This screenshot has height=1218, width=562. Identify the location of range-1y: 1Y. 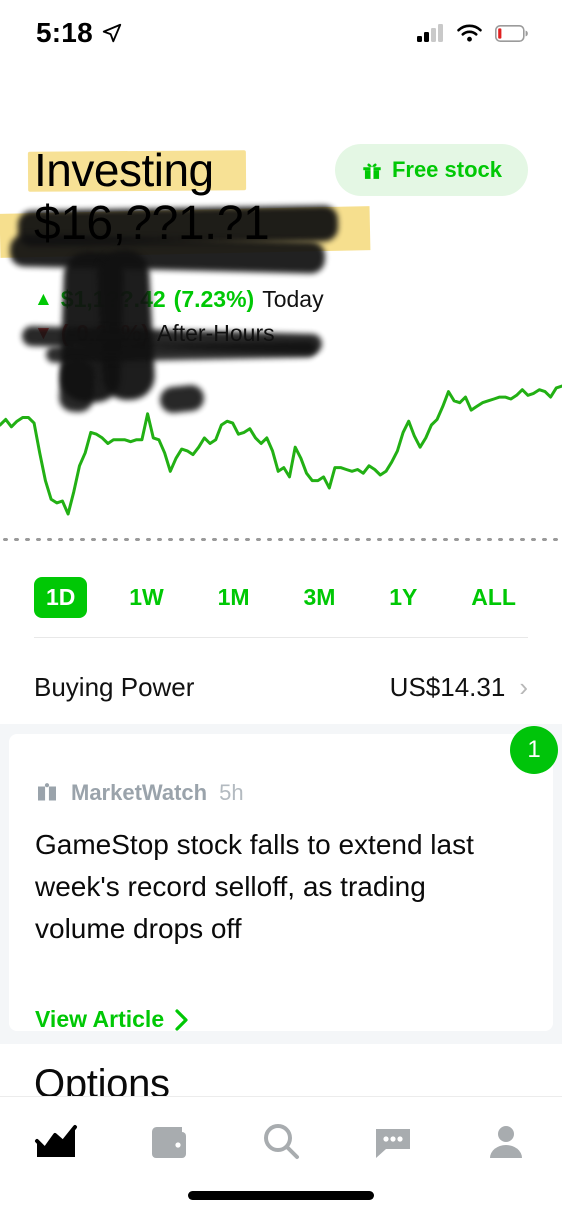
(403, 597).